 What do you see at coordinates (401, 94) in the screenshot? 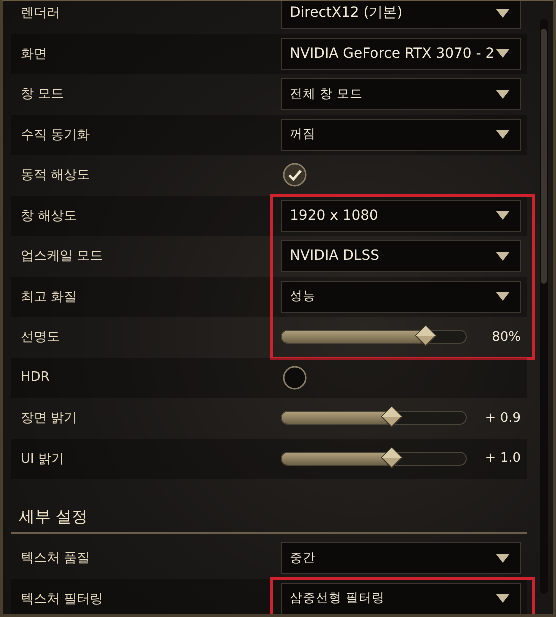
I see `dropdown: 전체 창 모드` at bounding box center [401, 94].